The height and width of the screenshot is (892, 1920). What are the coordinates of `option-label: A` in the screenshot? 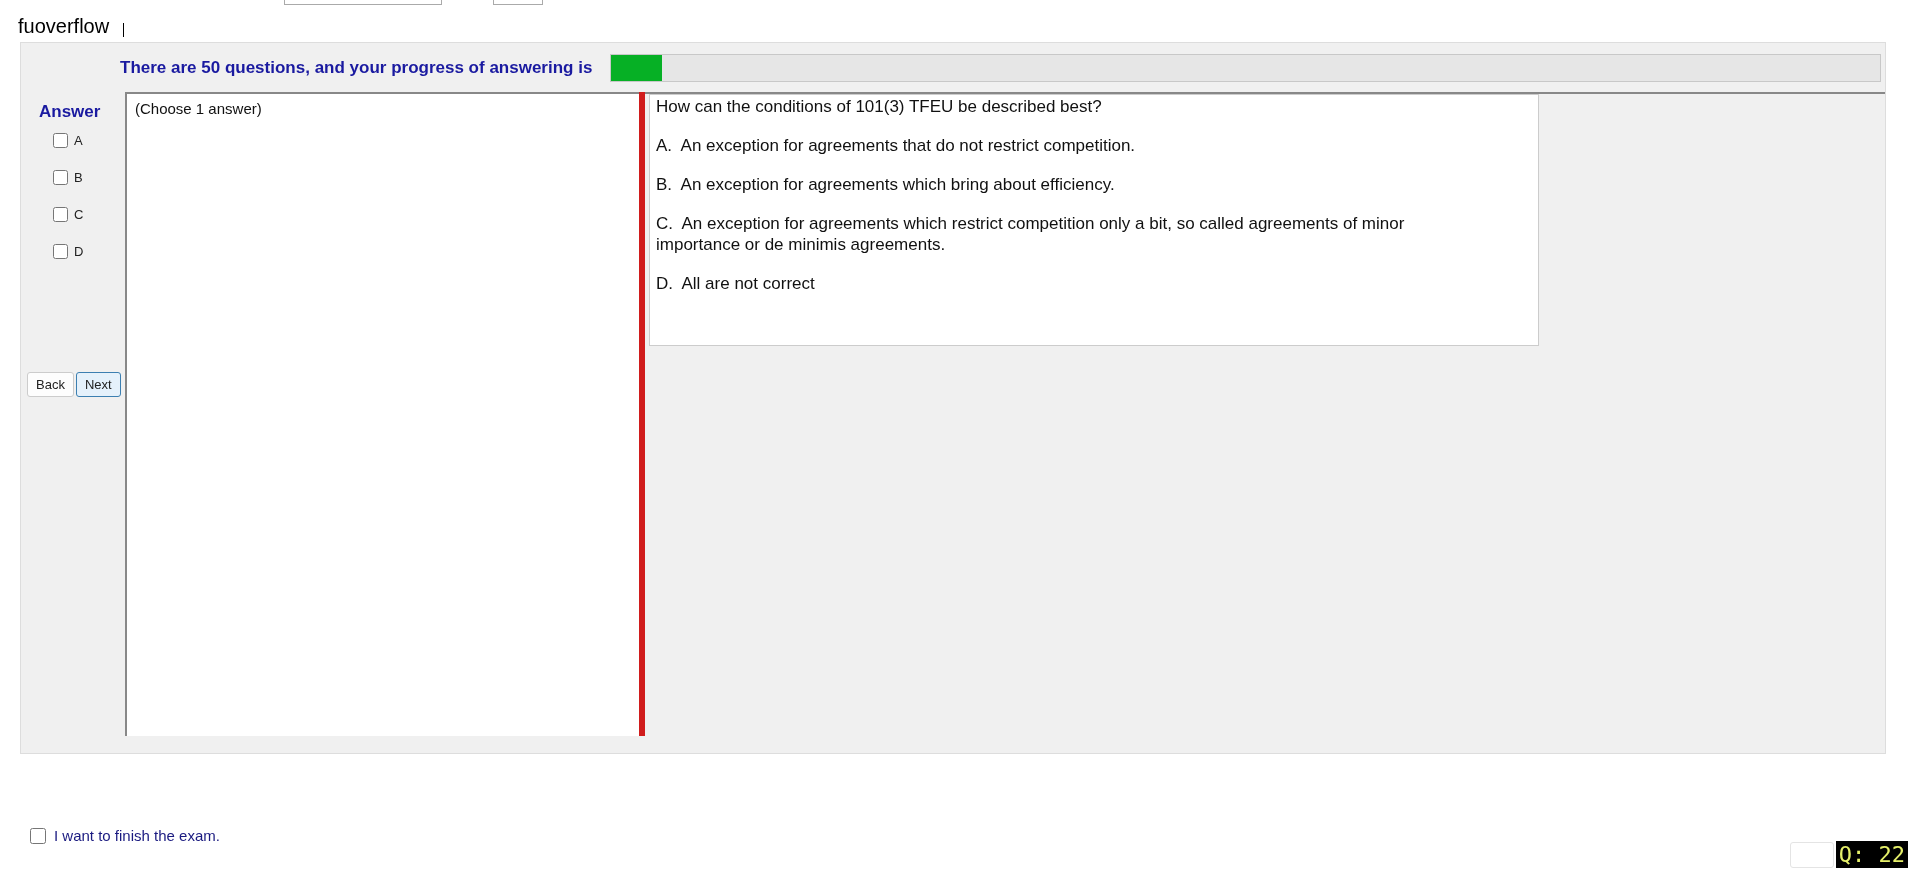 It's located at (78, 140).